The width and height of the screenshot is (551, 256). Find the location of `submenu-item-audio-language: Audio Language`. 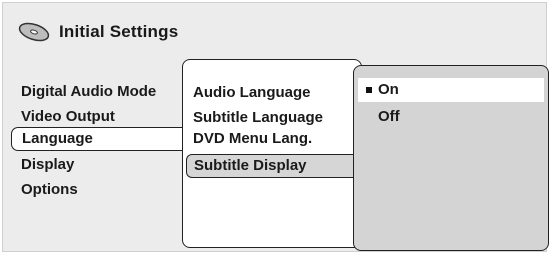

submenu-item-audio-language: Audio Language is located at coordinates (252, 93).